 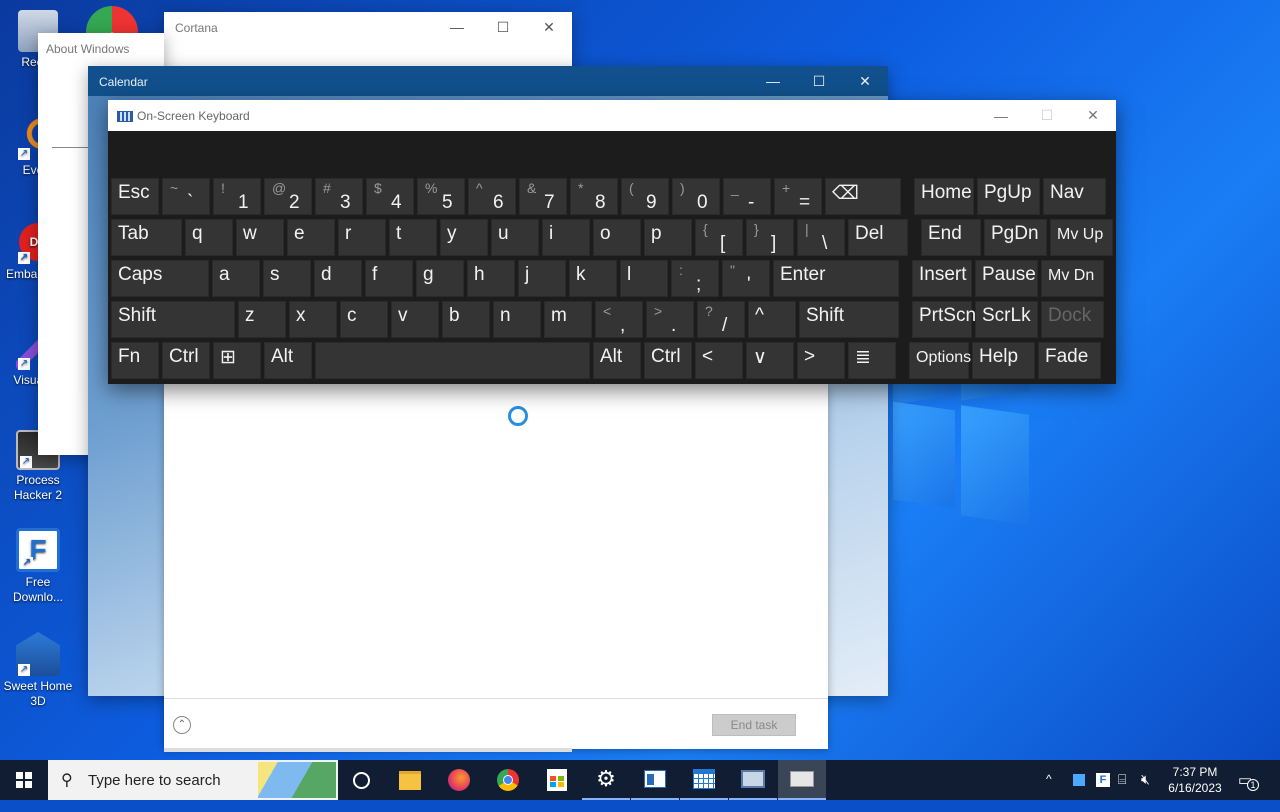 I want to click on on-screen-keyboard-button, so click(x=802, y=780).